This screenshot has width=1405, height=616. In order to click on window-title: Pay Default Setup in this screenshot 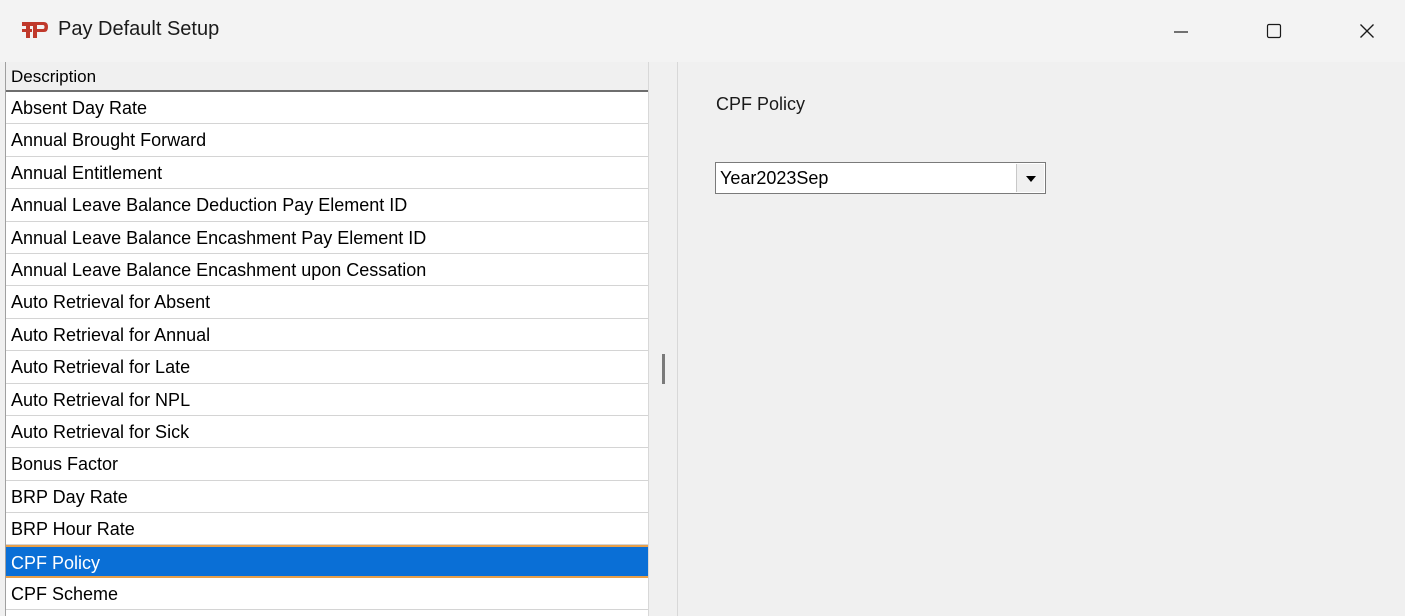, I will do `click(139, 29)`.